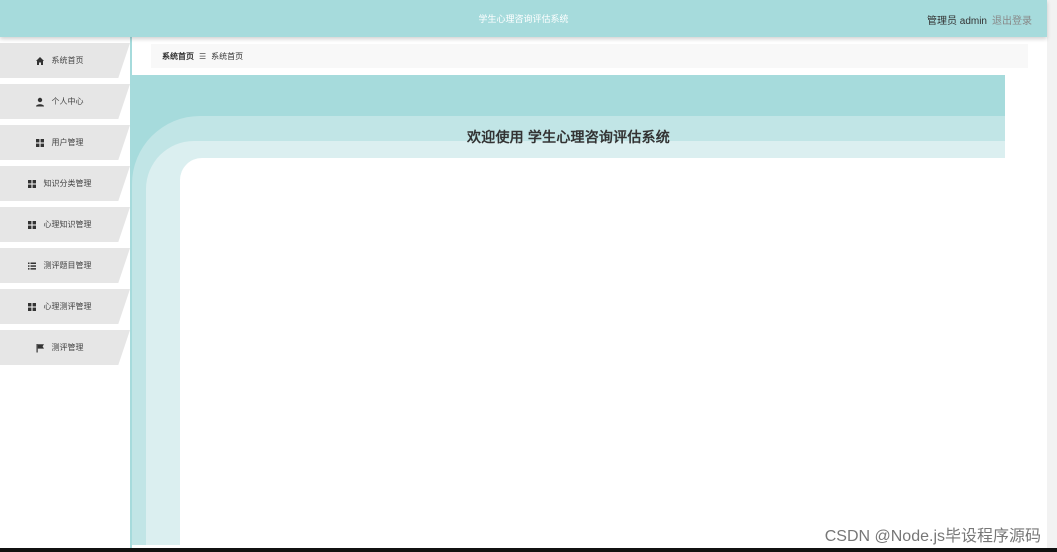 The height and width of the screenshot is (552, 1057). What do you see at coordinates (67, 224) in the screenshot?
I see `sidebar-item-label: 心理知识管理` at bounding box center [67, 224].